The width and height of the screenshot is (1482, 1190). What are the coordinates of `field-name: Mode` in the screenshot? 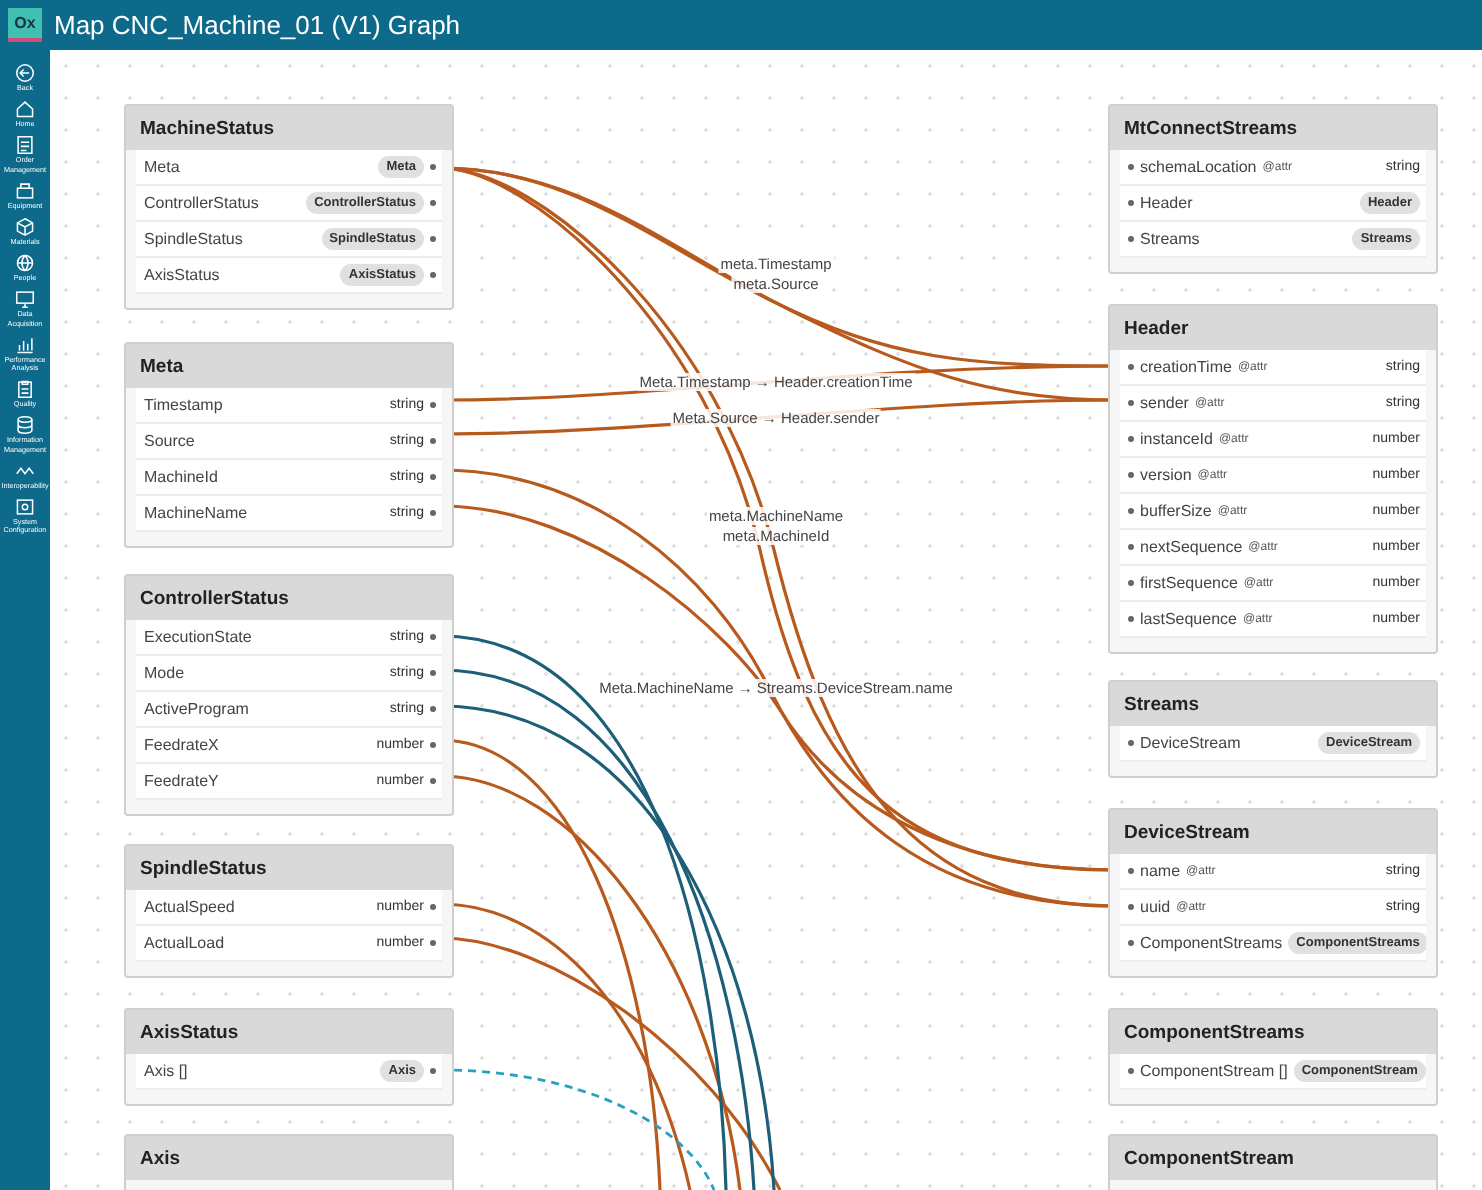 It's located at (165, 673).